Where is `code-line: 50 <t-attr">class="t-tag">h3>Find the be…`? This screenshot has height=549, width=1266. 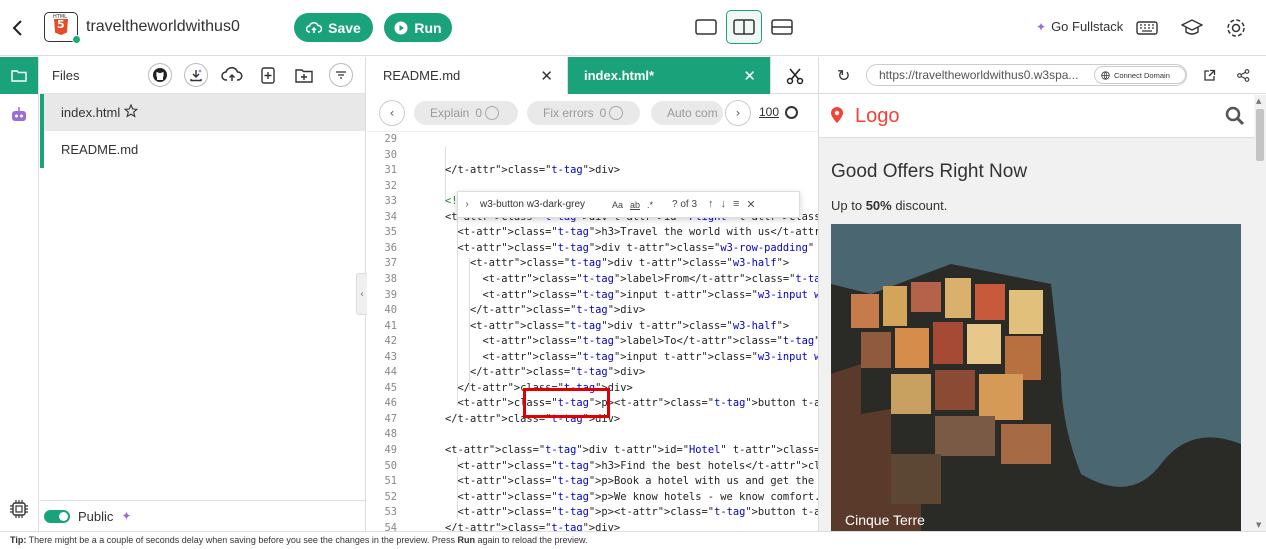
code-line: 50 <t-attr">class="t-tag">h3>Find the be… is located at coordinates (592, 467).